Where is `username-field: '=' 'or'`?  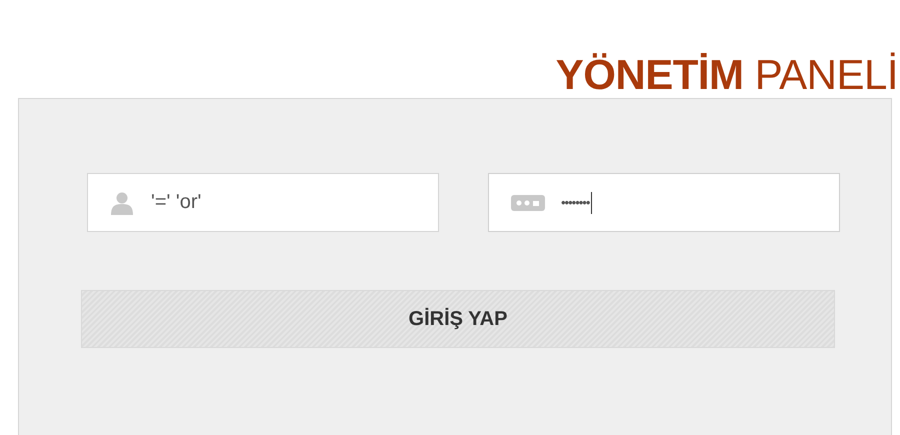 username-field: '=' 'or' is located at coordinates (263, 202).